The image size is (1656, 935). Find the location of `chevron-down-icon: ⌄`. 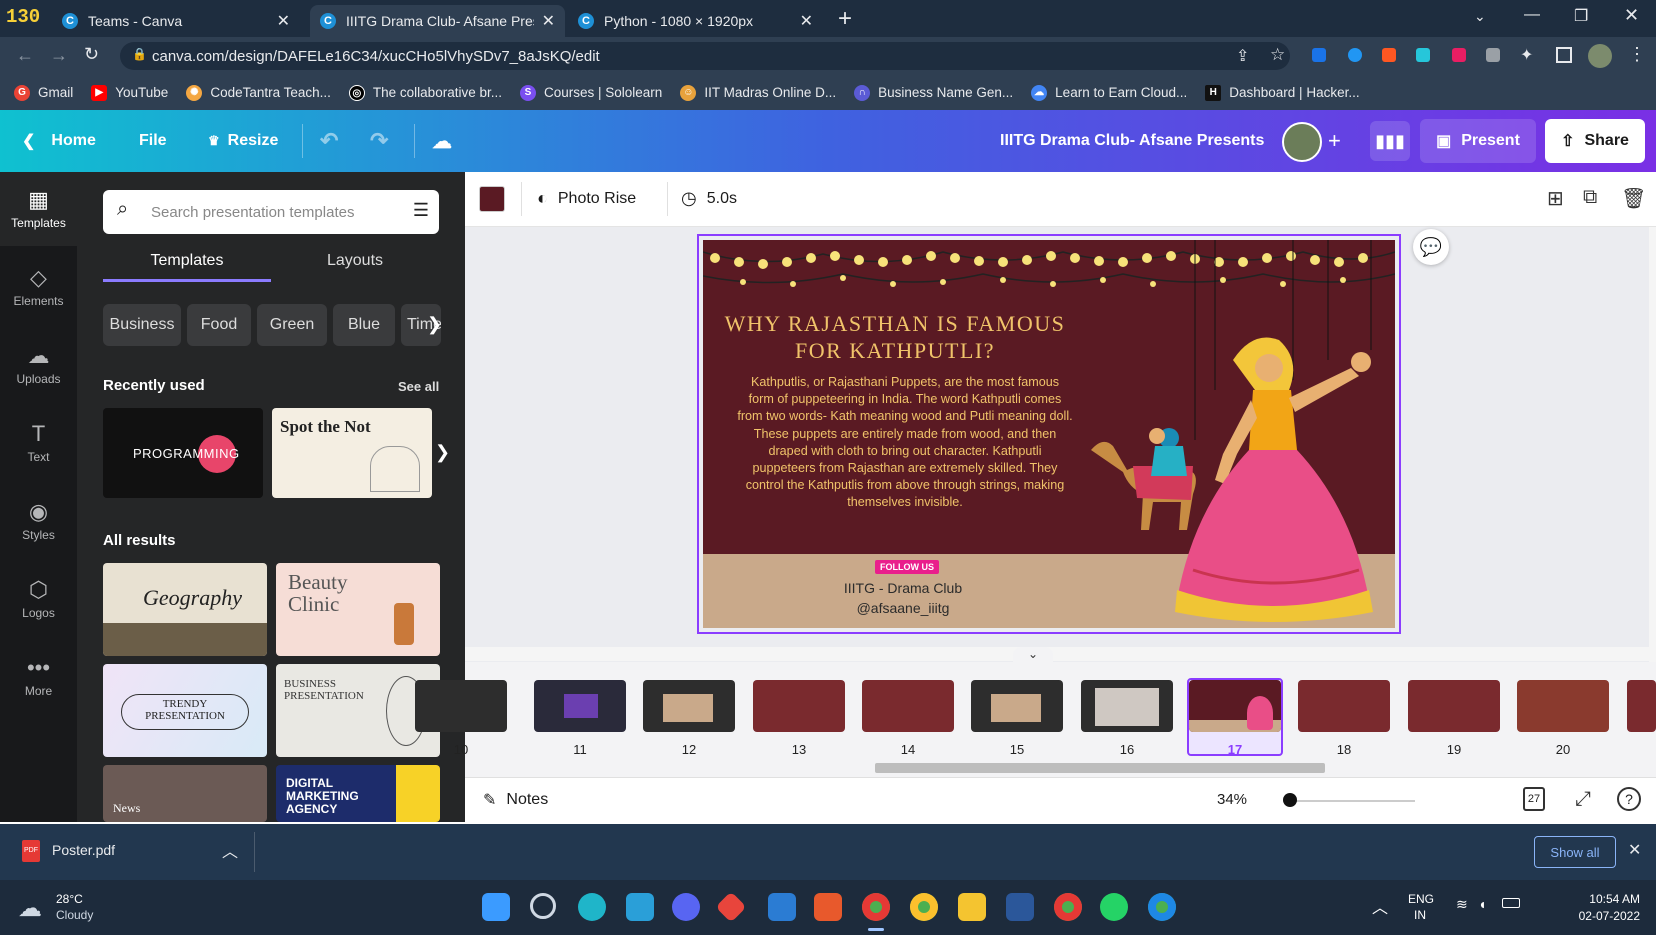

chevron-down-icon: ⌄ is located at coordinates (1033, 655).